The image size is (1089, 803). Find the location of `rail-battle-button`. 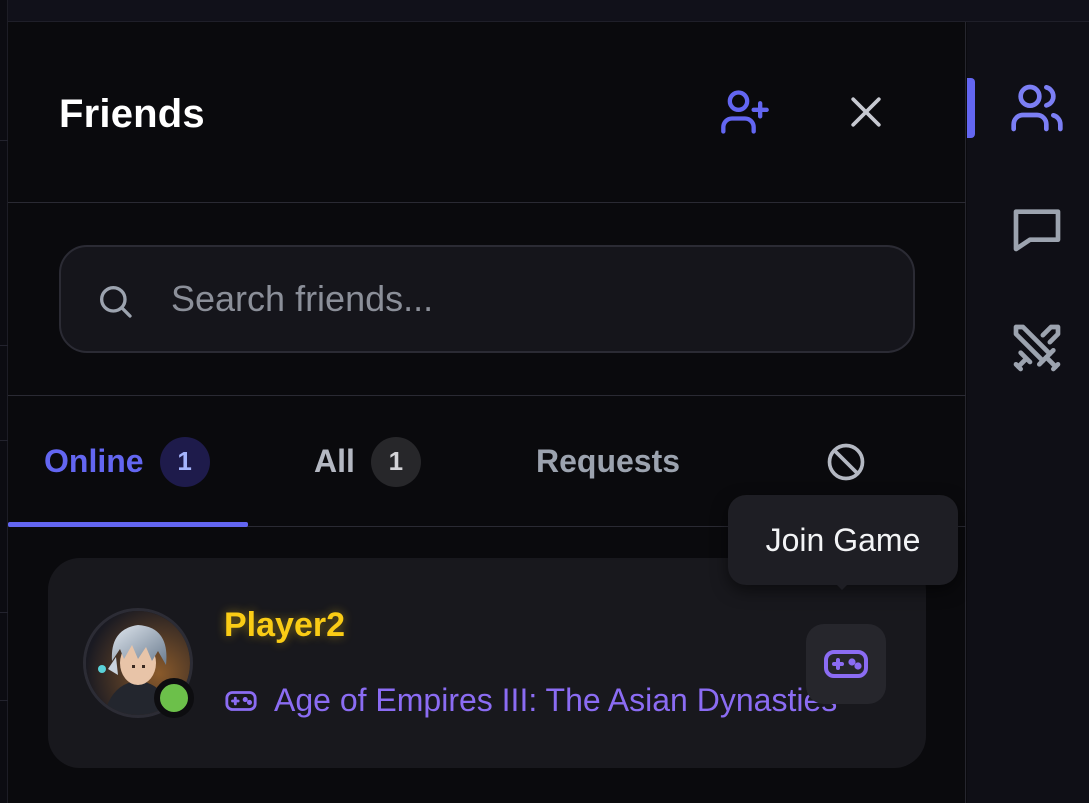

rail-battle-button is located at coordinates (1037, 348).